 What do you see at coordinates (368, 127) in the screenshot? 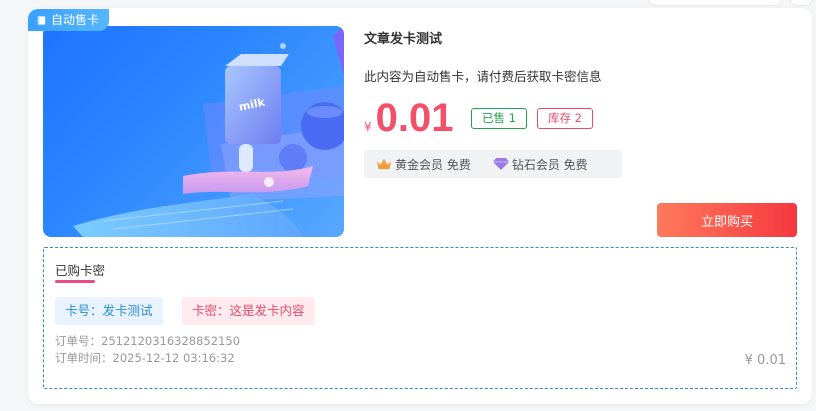
I see `currency-symbol: ¥` at bounding box center [368, 127].